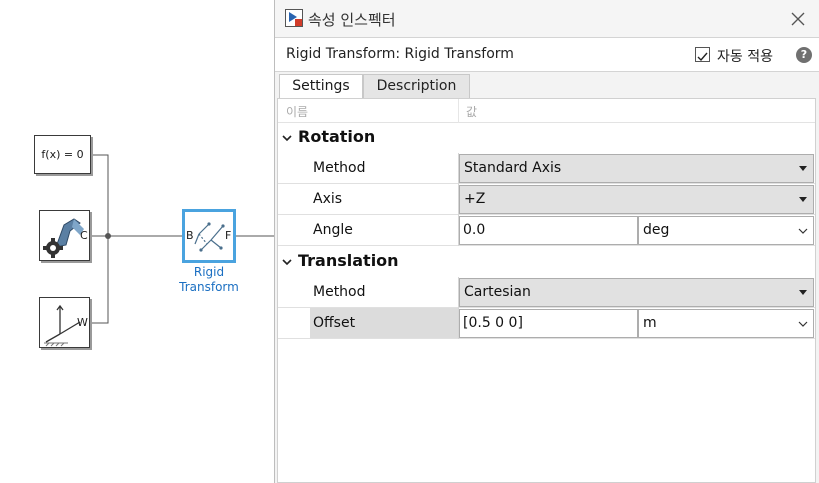  I want to click on rotation-angle-label: Angle, so click(333, 230).